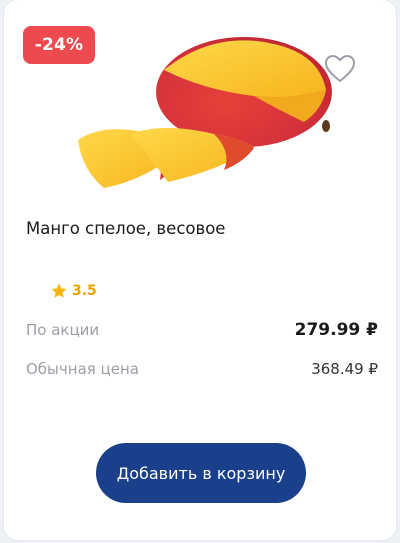 This screenshot has width=400, height=543. Describe the element at coordinates (340, 69) in the screenshot. I see `heart-outline-icon` at that location.